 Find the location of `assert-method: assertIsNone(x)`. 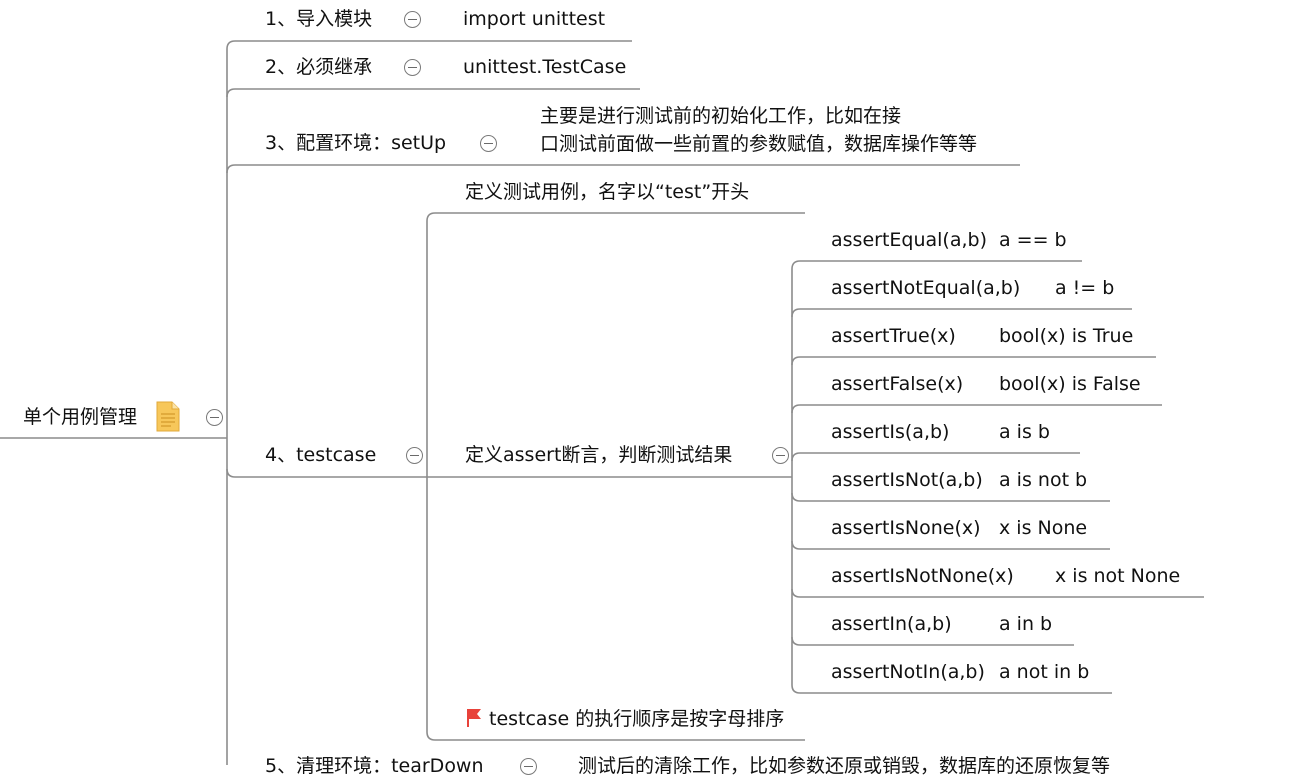

assert-method: assertIsNone(x) is located at coordinates (906, 528).